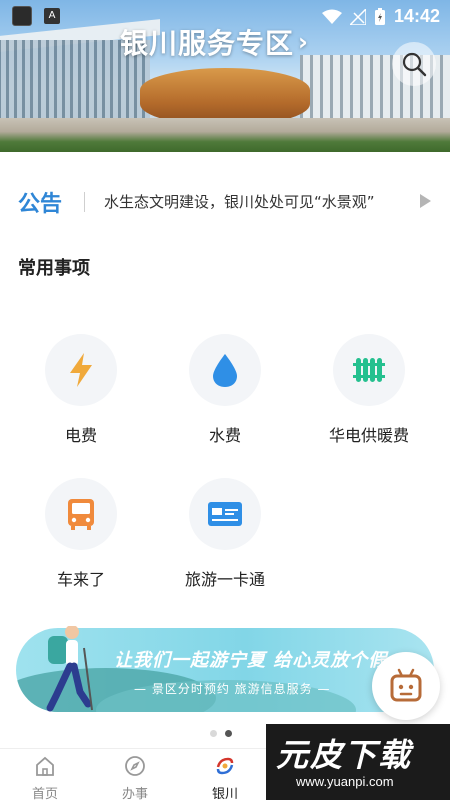 This screenshot has width=450, height=800. What do you see at coordinates (251, 660) in the screenshot?
I see `banner-slogan: 让我们一起游宁夏 给心灵放个假` at bounding box center [251, 660].